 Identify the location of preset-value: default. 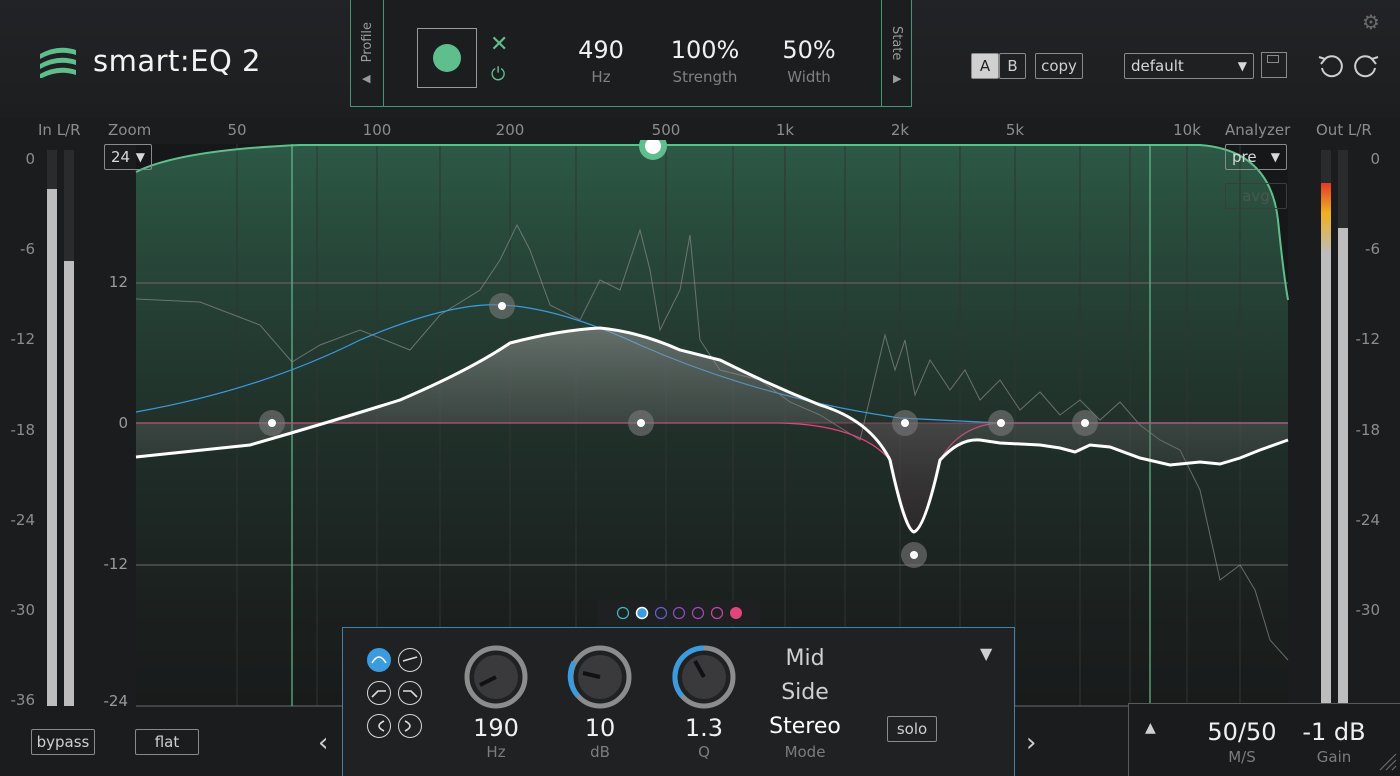
(1157, 66).